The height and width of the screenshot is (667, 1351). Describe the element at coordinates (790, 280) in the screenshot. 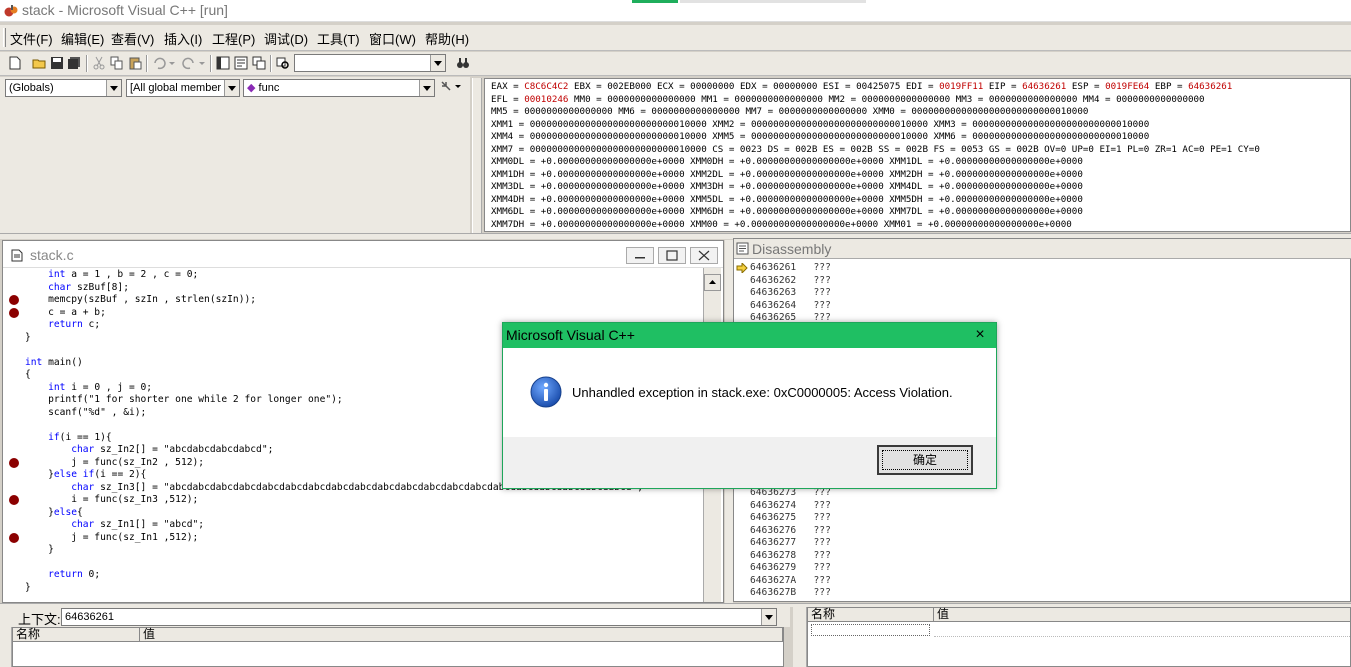

I see `disassembly-line: 64636262 ???` at that location.